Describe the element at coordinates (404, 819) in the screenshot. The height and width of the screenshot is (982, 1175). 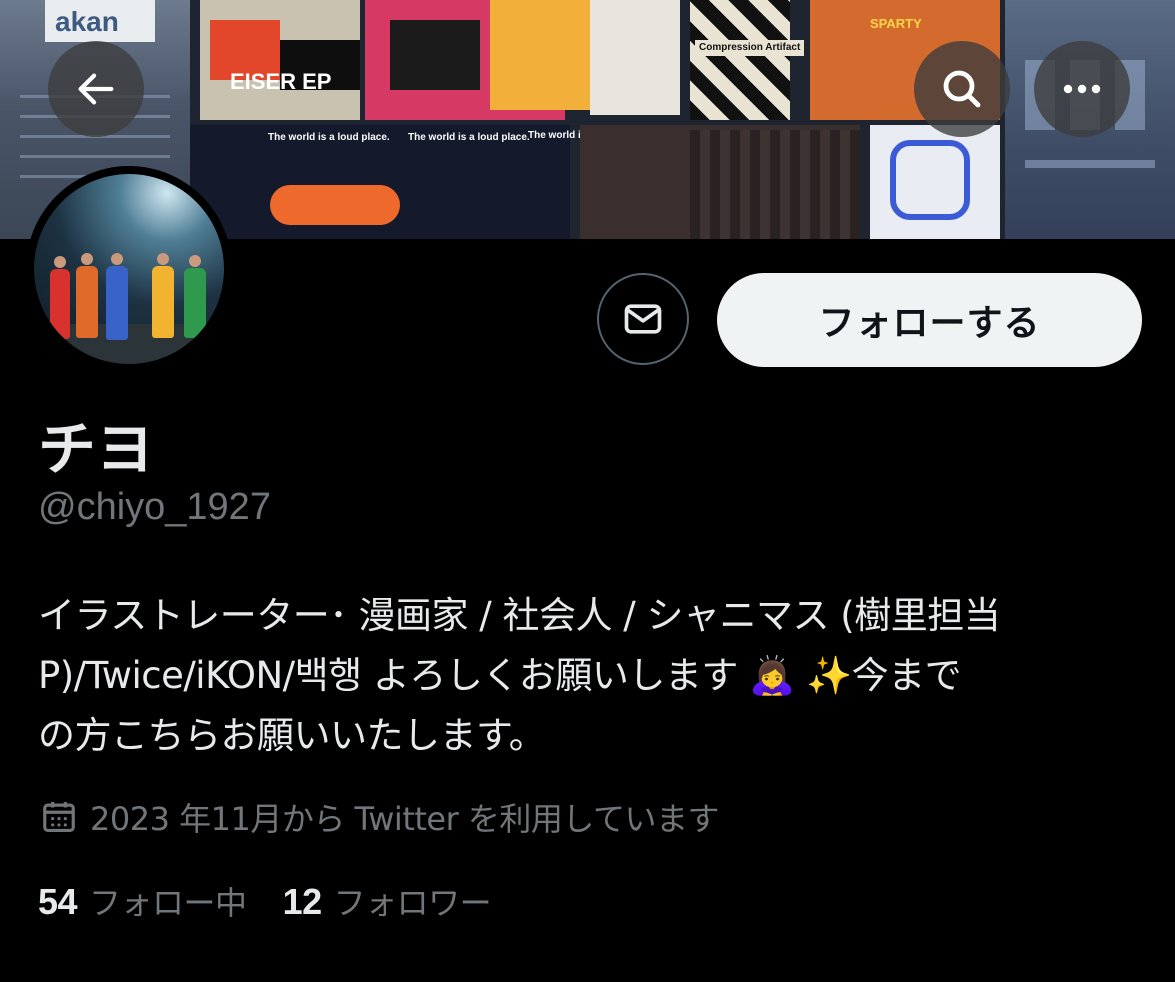
I see `join-date-text: 2023 年11月から Twitter を利用しています` at that location.